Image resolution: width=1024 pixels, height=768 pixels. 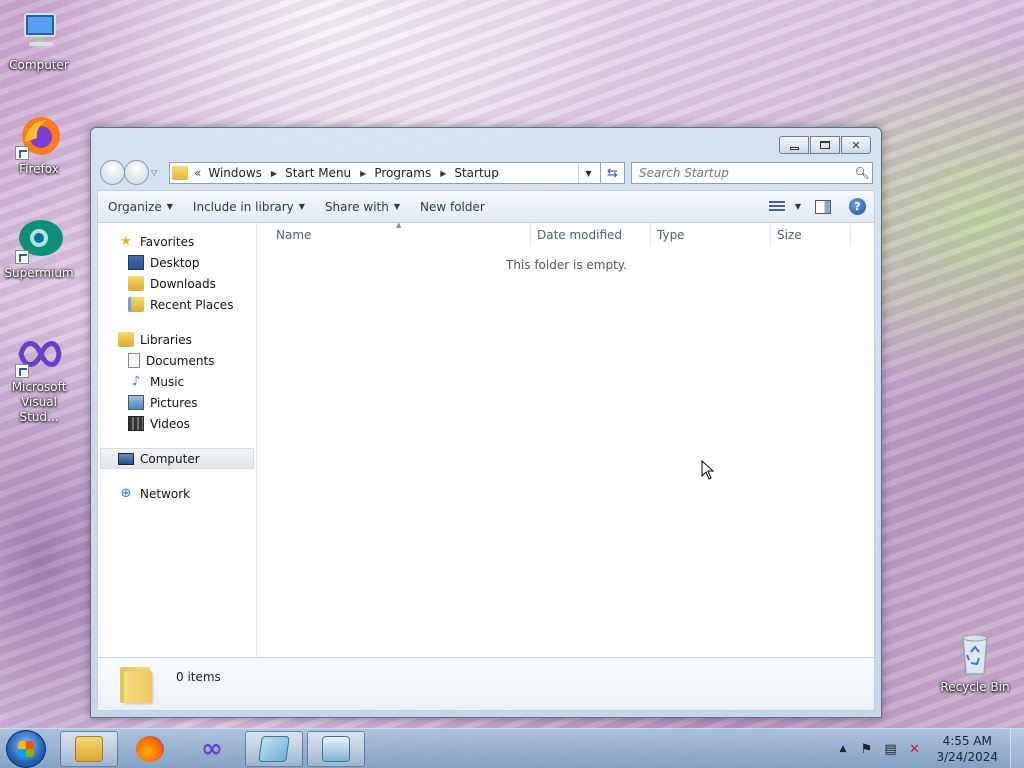 I want to click on view-list-icon, so click(x=776, y=206).